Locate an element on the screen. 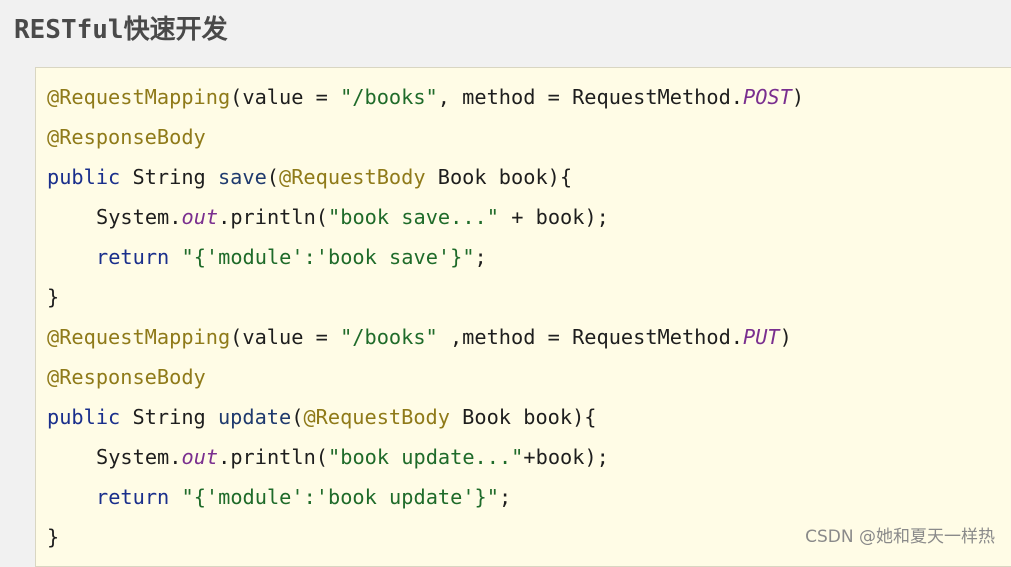 Image resolution: width=1011 pixels, height=567 pixels. method-name: save is located at coordinates (242, 177).